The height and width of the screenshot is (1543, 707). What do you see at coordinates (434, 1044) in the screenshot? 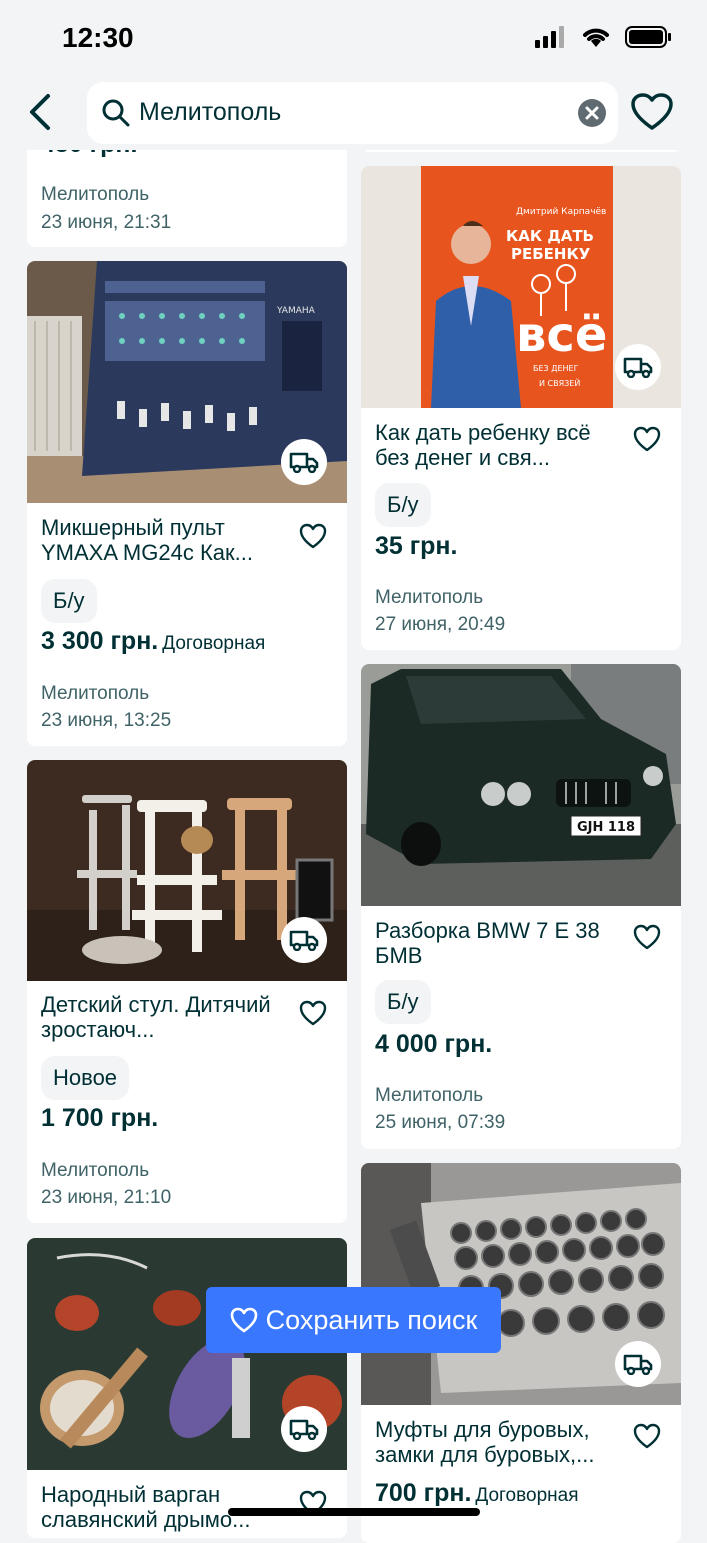
I see `listing-price: 4 000 грн.` at bounding box center [434, 1044].